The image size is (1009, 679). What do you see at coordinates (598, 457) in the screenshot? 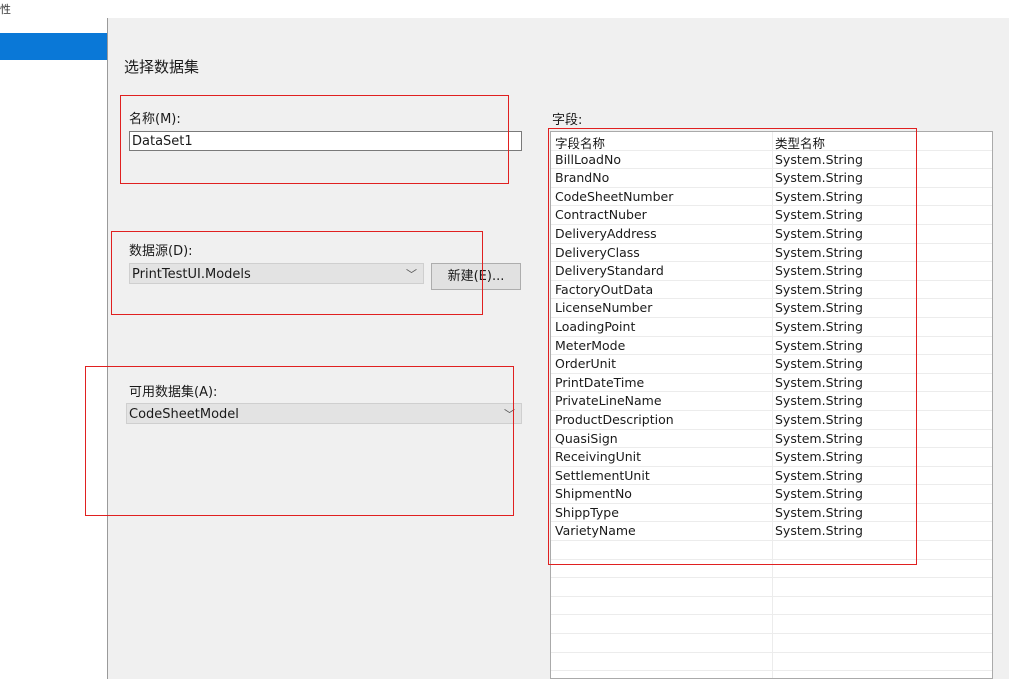
I see `field-name-cell: ReceivingUnit` at bounding box center [598, 457].